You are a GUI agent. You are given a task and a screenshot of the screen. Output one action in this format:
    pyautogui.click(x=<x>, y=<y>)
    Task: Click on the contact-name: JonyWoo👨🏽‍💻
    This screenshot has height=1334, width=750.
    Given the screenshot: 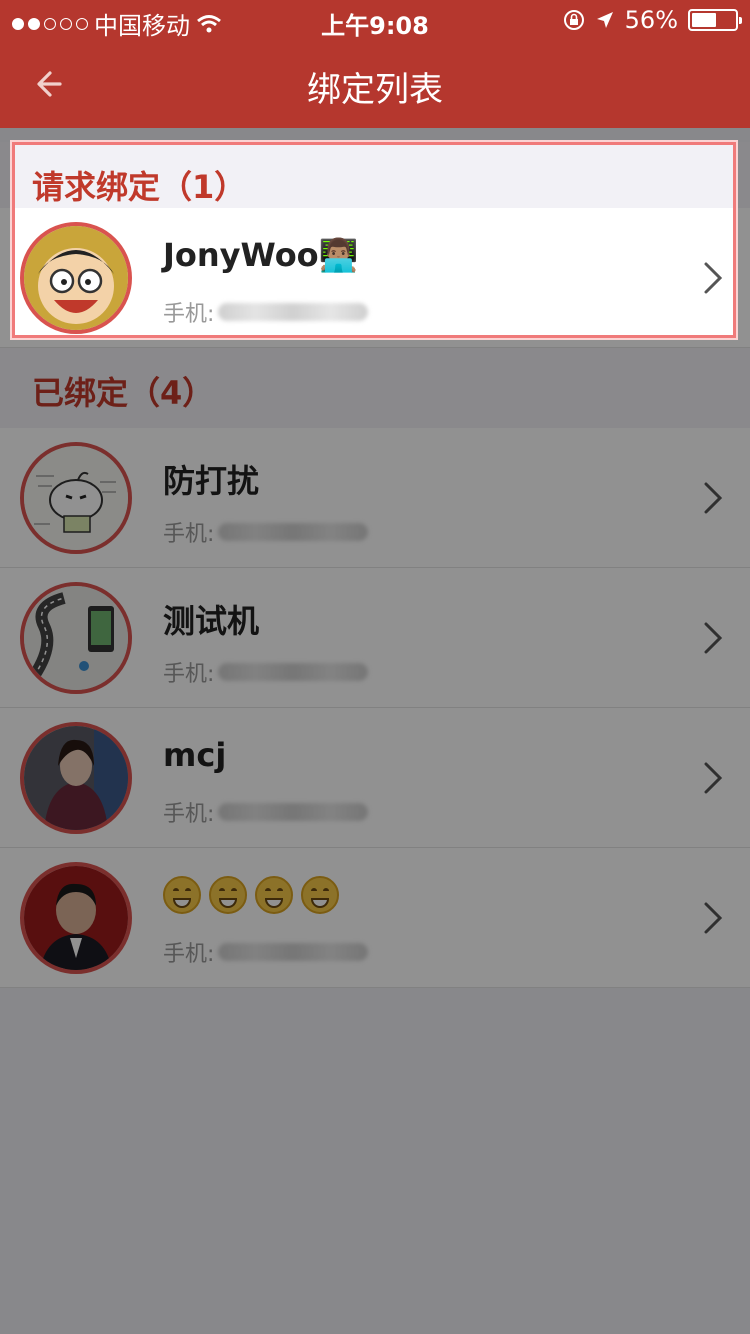 What is the action you would take?
    pyautogui.click(x=261, y=255)
    